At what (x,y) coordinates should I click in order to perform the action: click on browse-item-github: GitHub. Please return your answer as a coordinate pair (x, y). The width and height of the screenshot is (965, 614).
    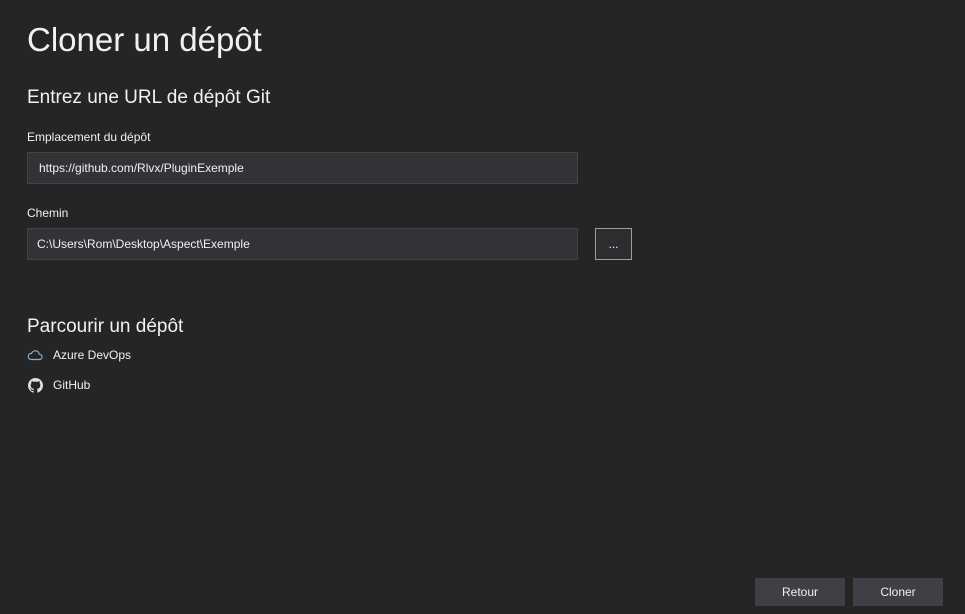
    Looking at the image, I should click on (58, 385).